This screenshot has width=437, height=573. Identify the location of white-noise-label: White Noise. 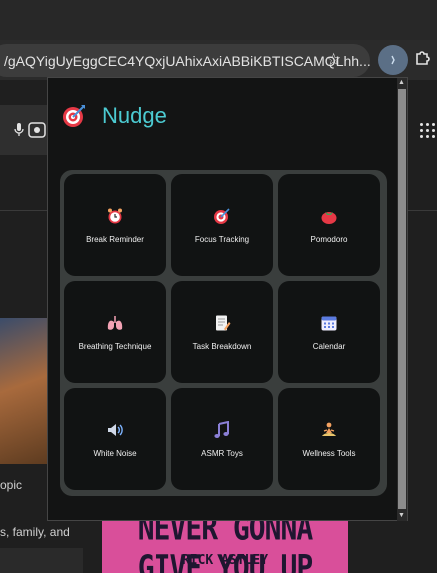
(115, 453).